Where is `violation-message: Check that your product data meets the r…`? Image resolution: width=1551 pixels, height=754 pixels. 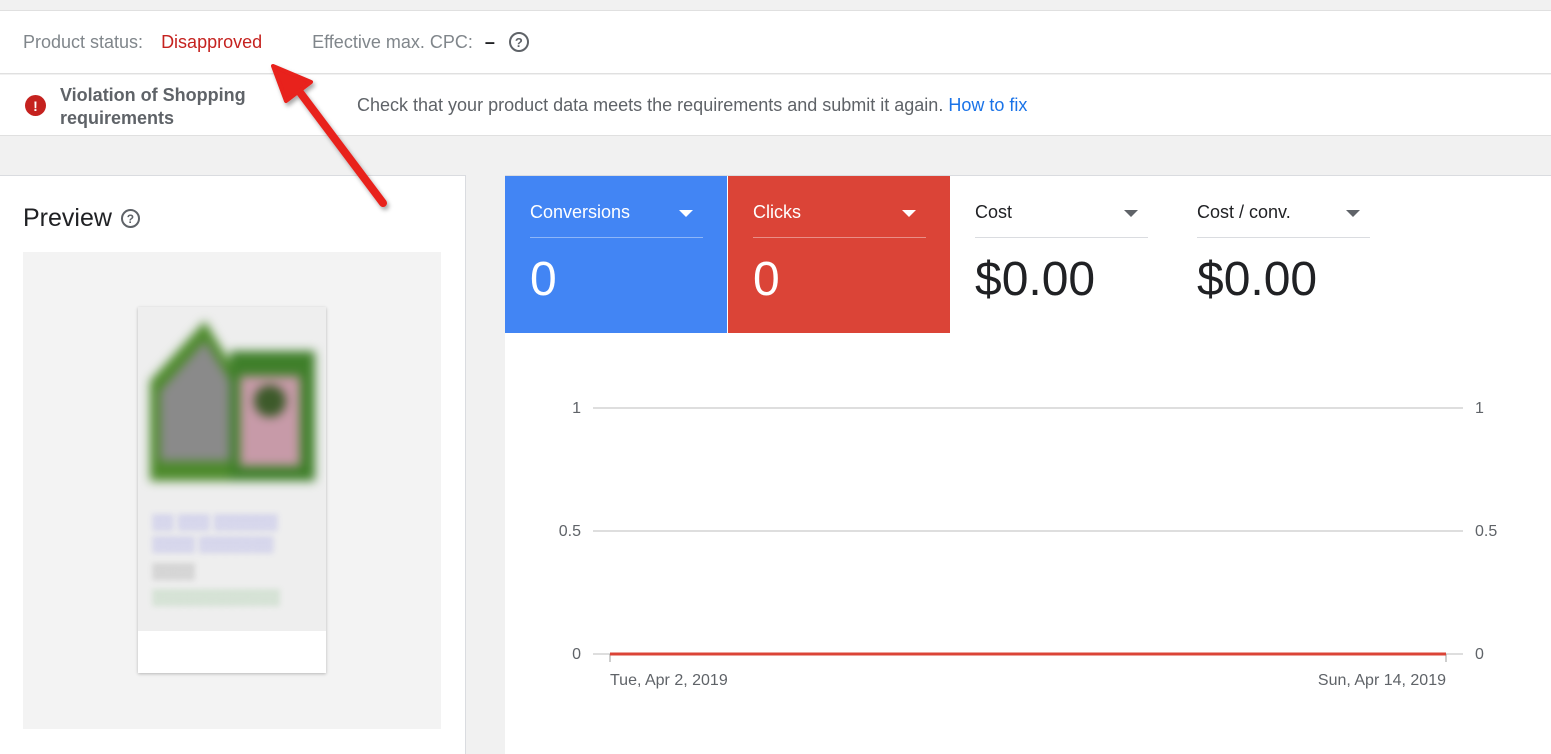
violation-message: Check that your product data meets the r… is located at coordinates (692, 105).